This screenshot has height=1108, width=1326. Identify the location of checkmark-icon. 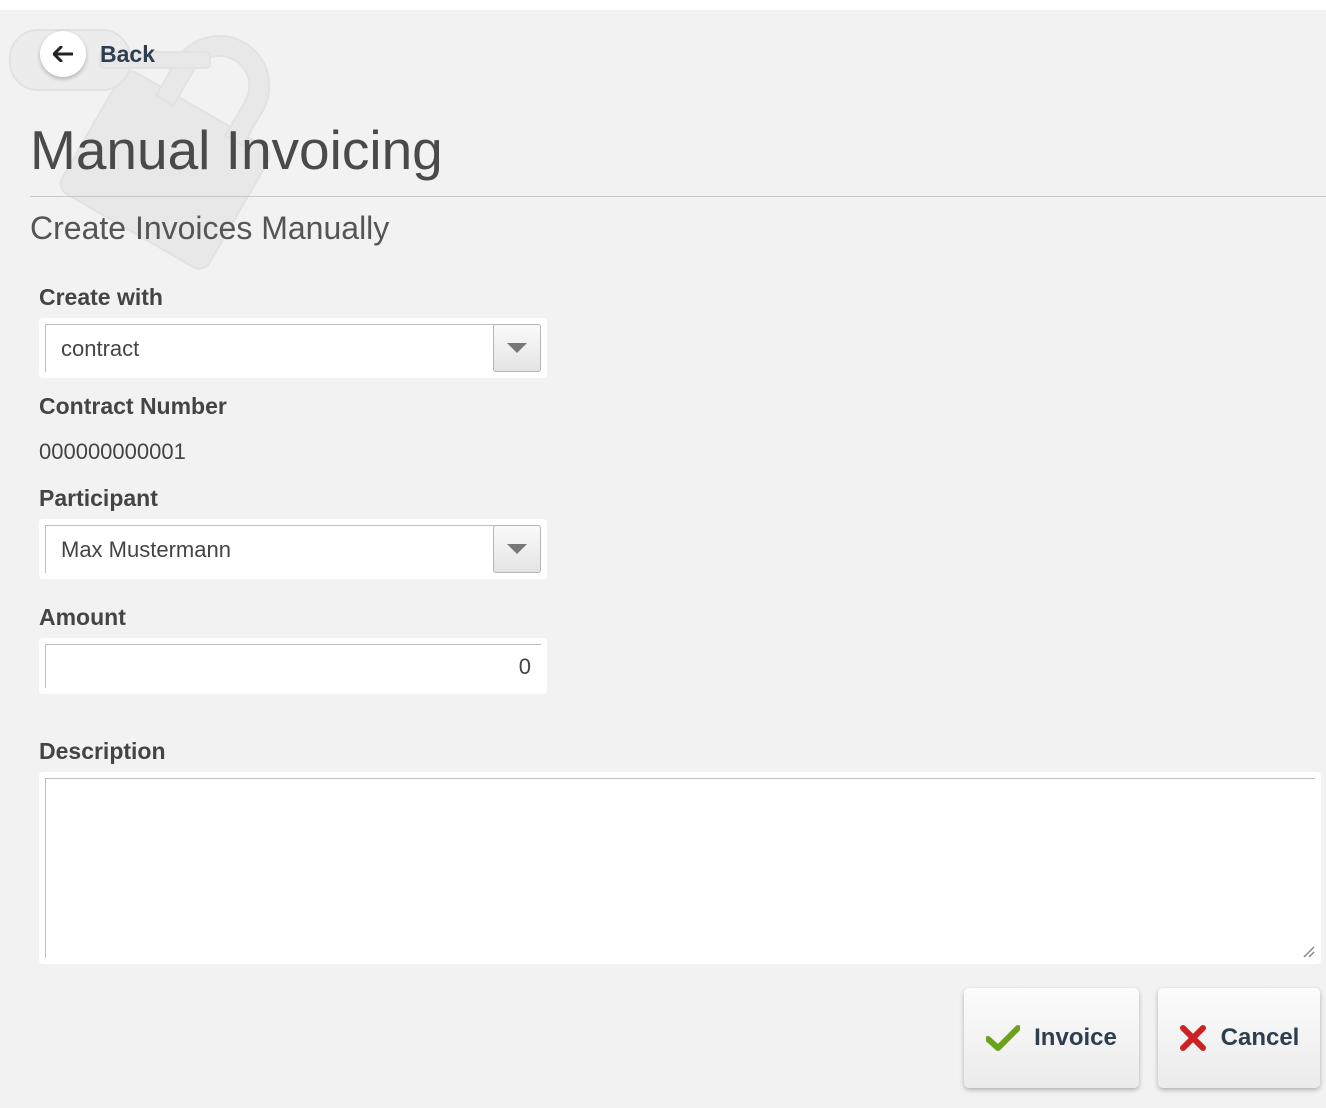
(1003, 1038).